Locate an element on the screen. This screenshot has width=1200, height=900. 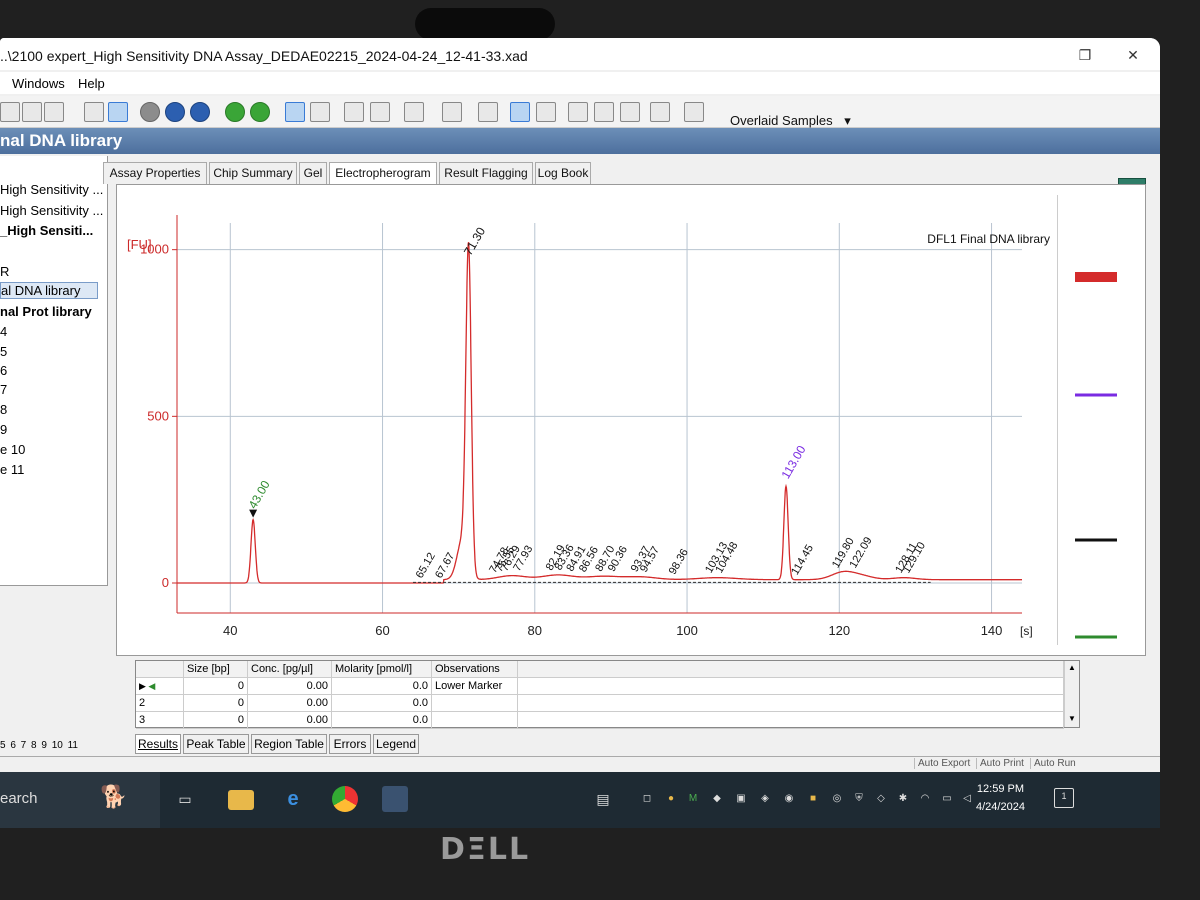
electropherogram-view-icon is located at coordinates (118, 112).